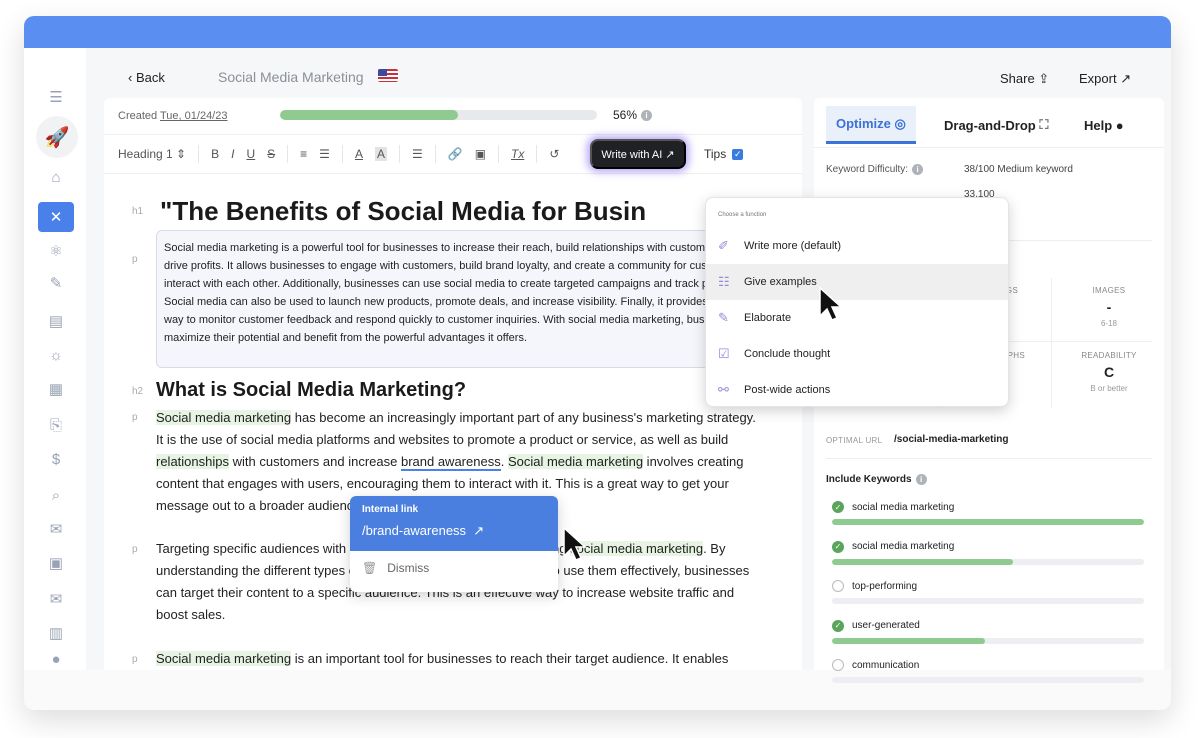 Image resolution: width=1200 pixels, height=738 pixels. I want to click on align-icon: ☰, so click(417, 154).